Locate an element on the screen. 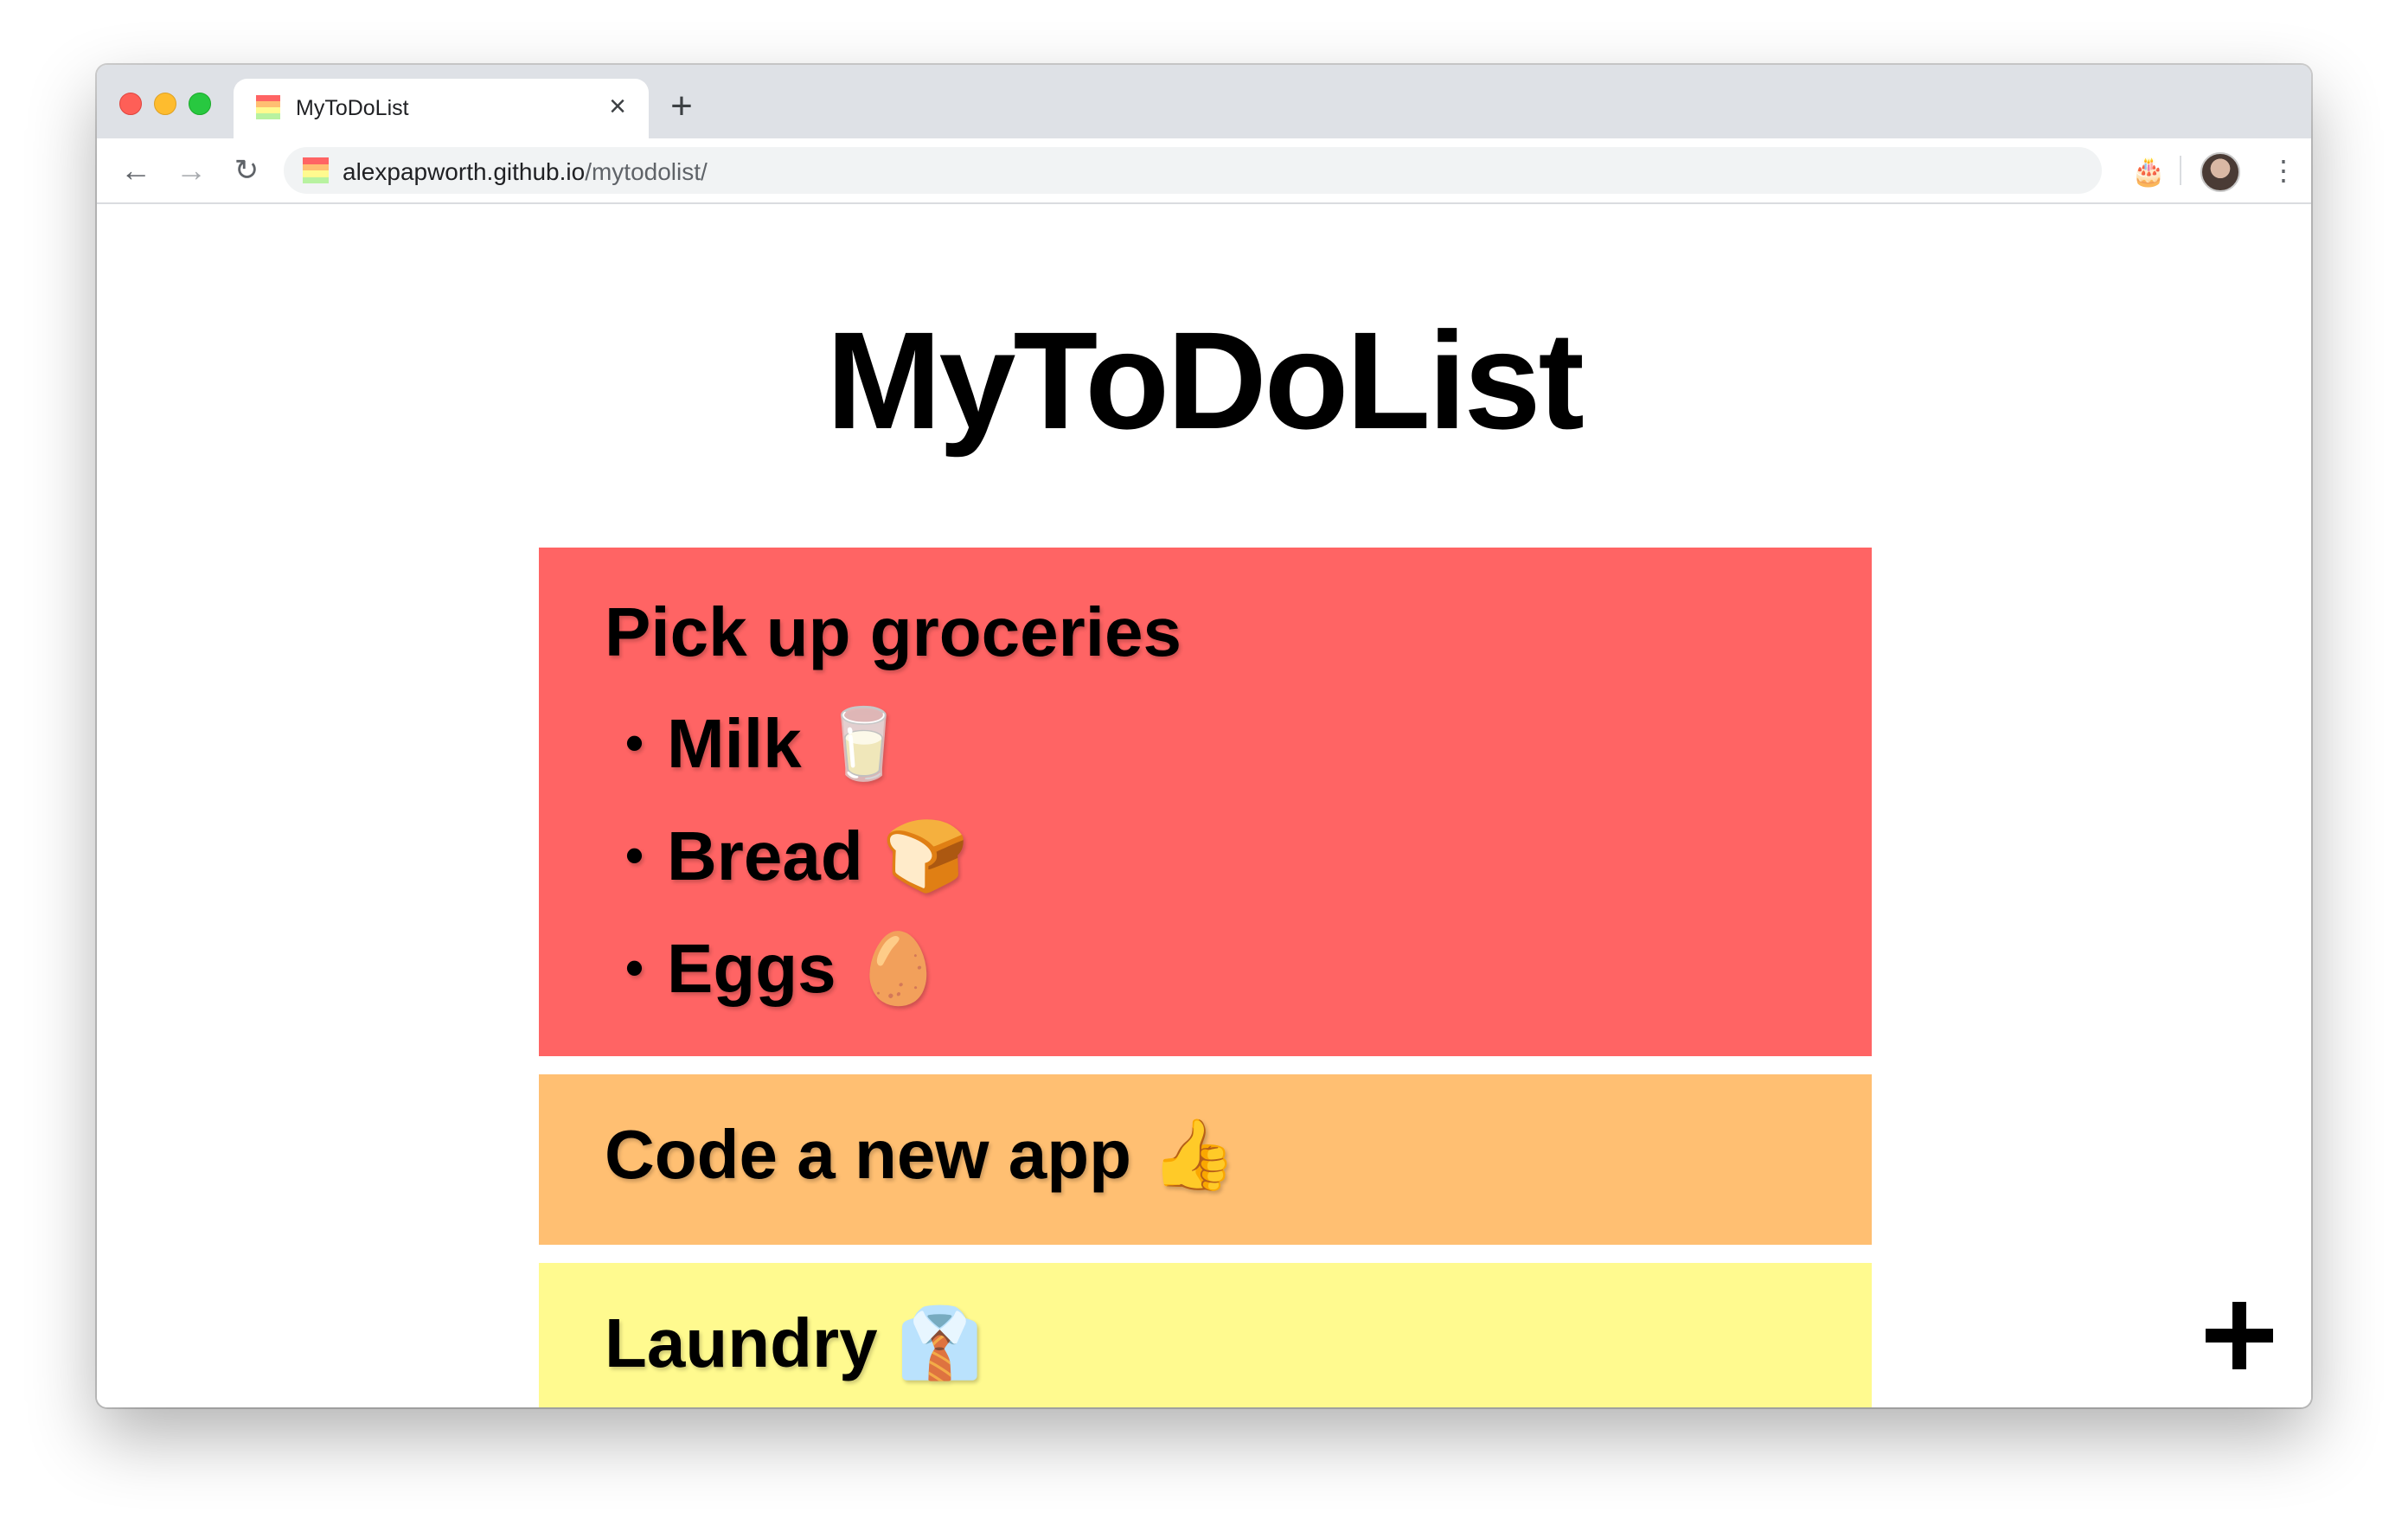 Image resolution: width=2408 pixels, height=1538 pixels. favicon-icon is located at coordinates (268, 107).